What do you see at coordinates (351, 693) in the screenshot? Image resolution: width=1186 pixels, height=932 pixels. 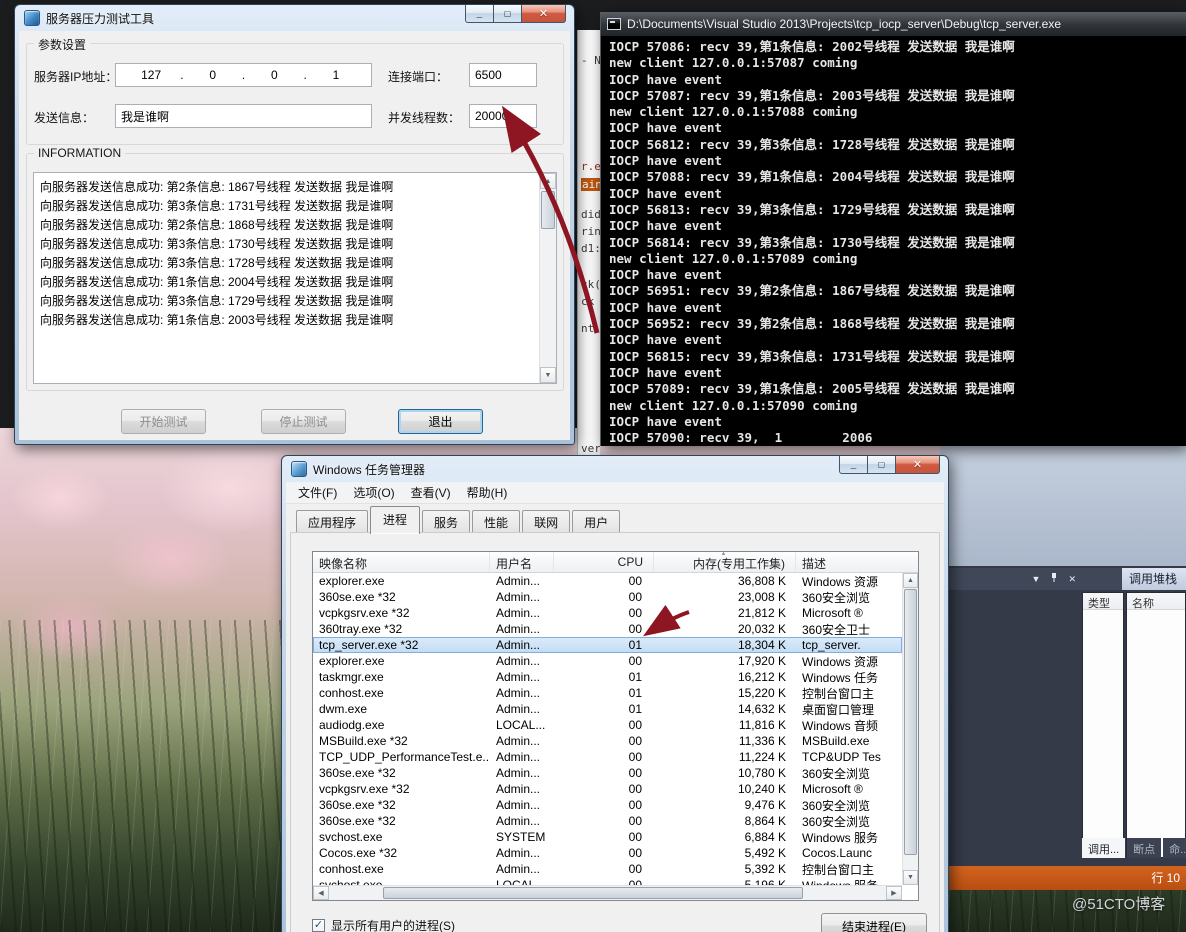 I see `process-name: conhost.exe` at bounding box center [351, 693].